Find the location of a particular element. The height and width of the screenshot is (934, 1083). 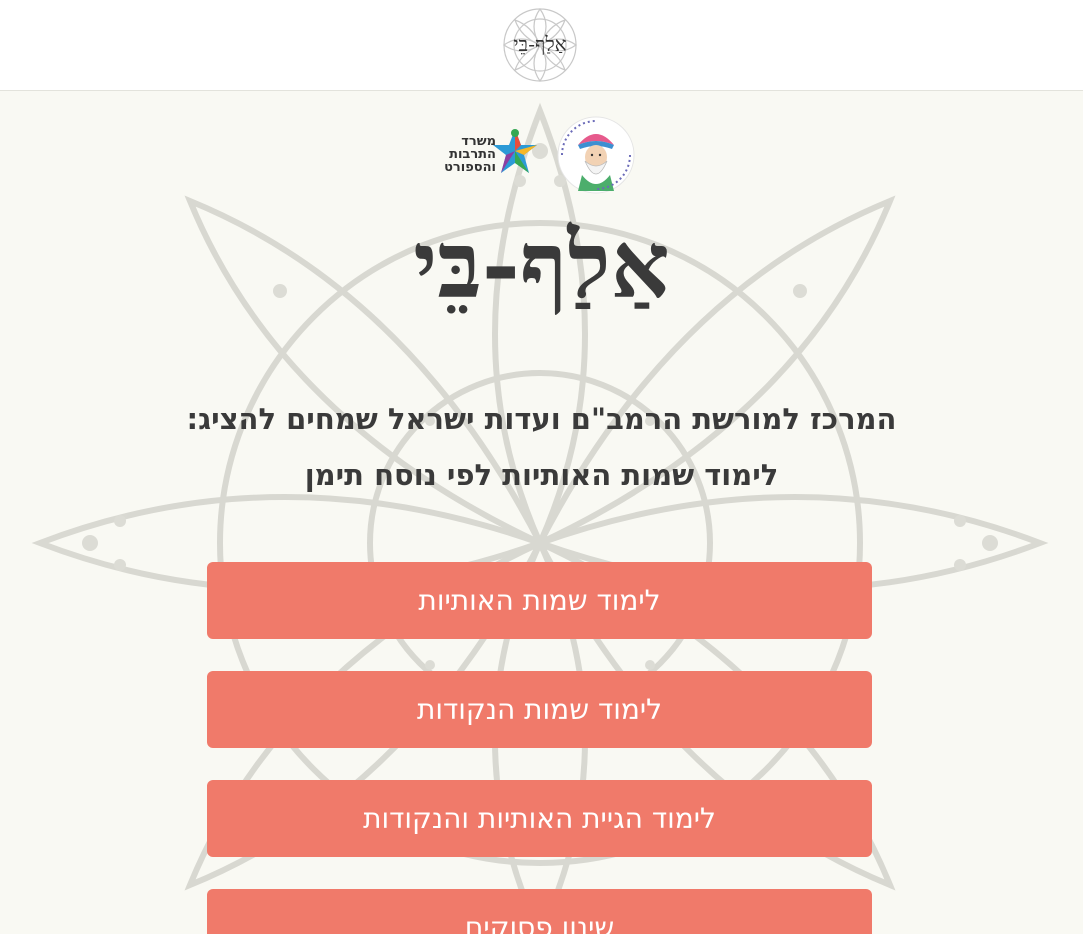

ministry-culture-sport-logo: משרד התרבות והספורט is located at coordinates (490, 151).